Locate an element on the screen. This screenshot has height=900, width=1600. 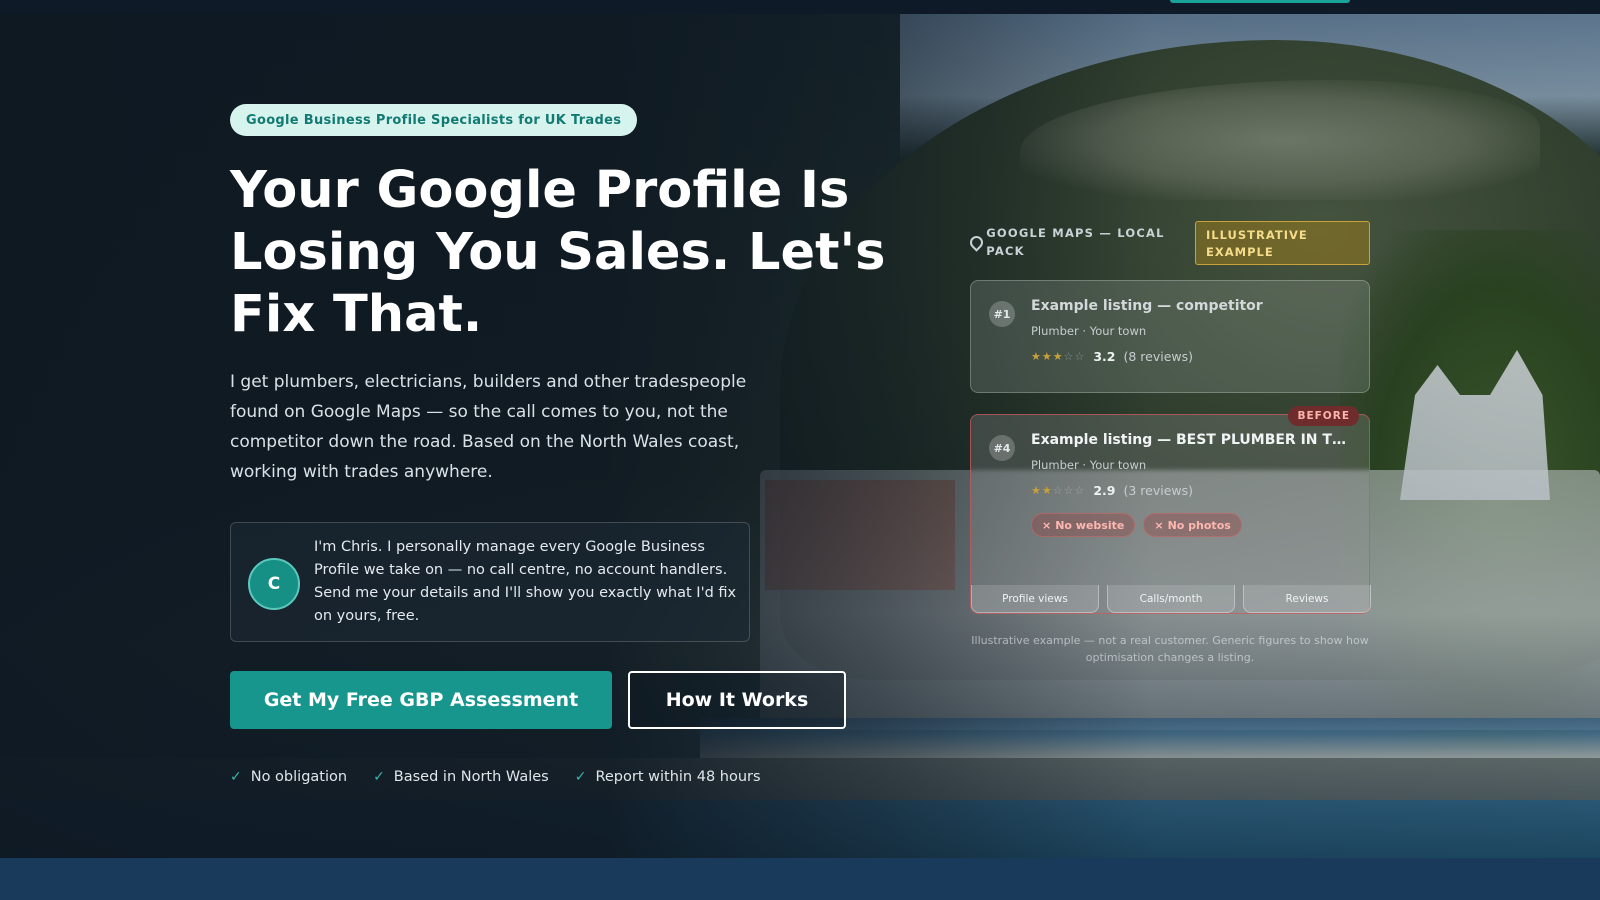
maps-header-label: GOOGLE MAPS — LOCAL PACK is located at coordinates (1075, 242).